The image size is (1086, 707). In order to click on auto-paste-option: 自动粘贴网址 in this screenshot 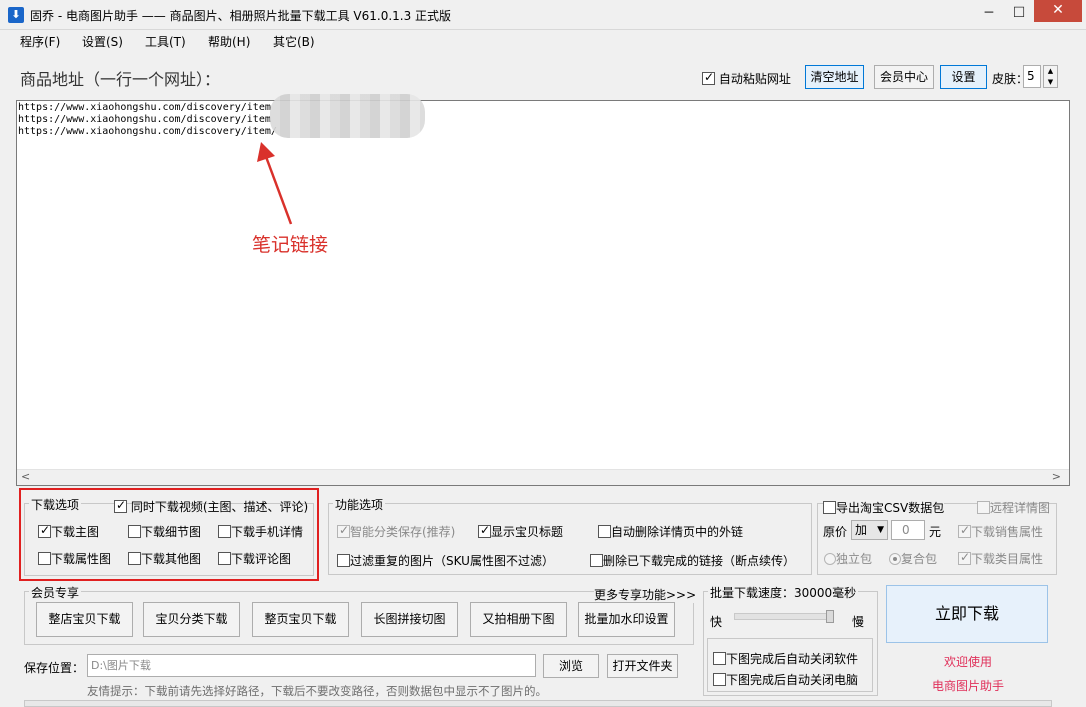, I will do `click(746, 78)`.